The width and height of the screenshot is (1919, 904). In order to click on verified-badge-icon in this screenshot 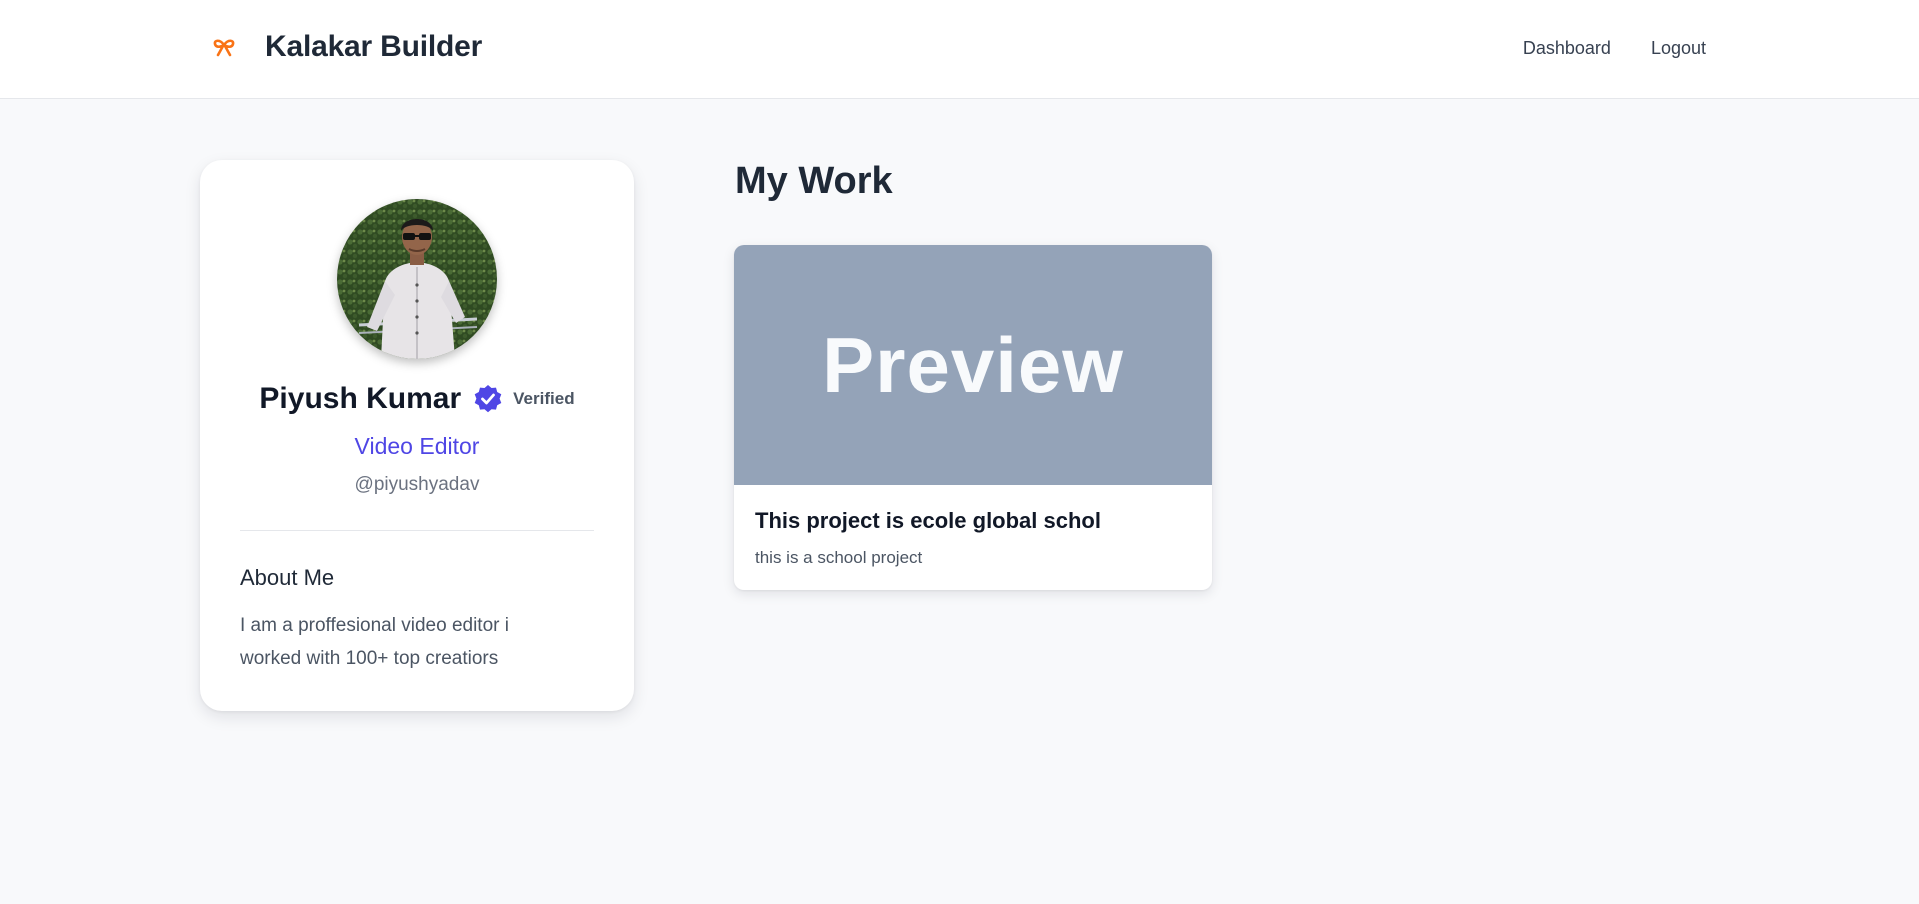, I will do `click(488, 399)`.